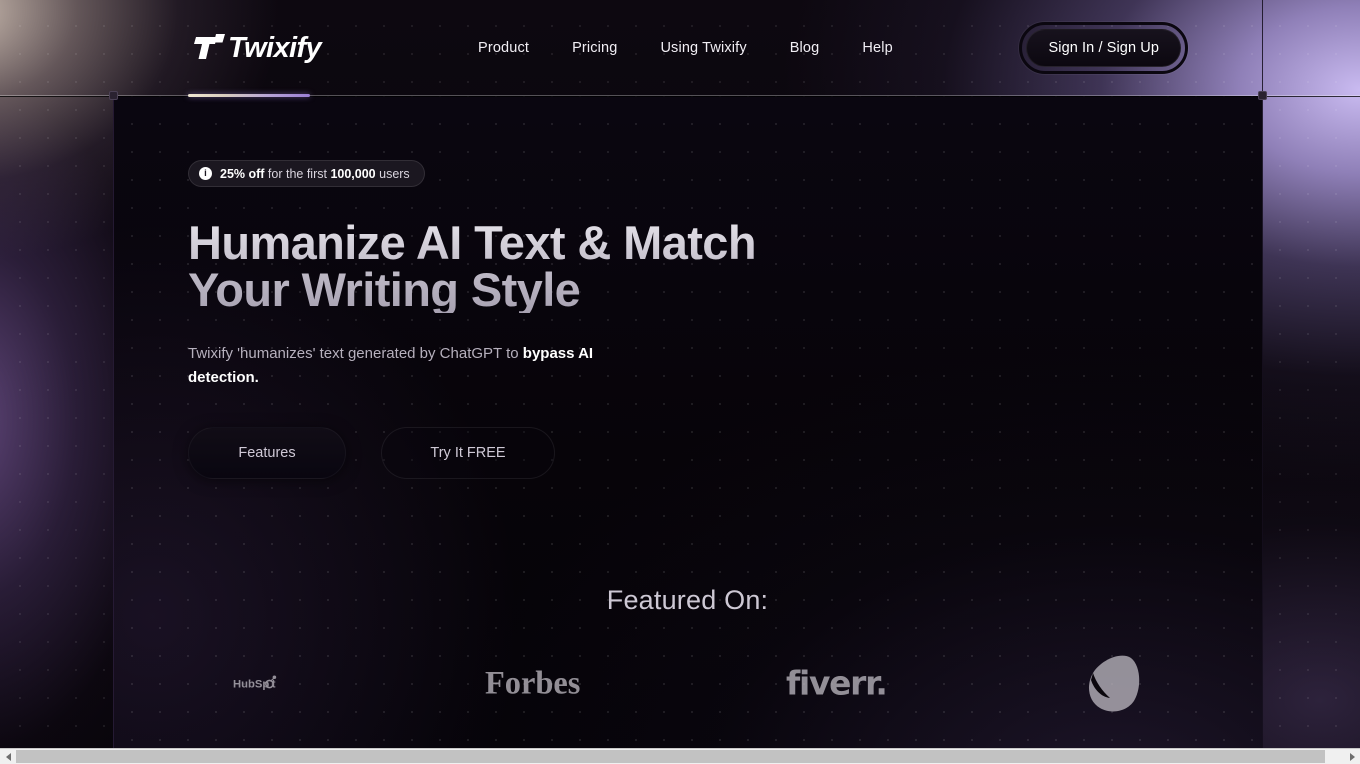  Describe the element at coordinates (805, 48) in the screenshot. I see `nav-item-blog: Blog` at that location.